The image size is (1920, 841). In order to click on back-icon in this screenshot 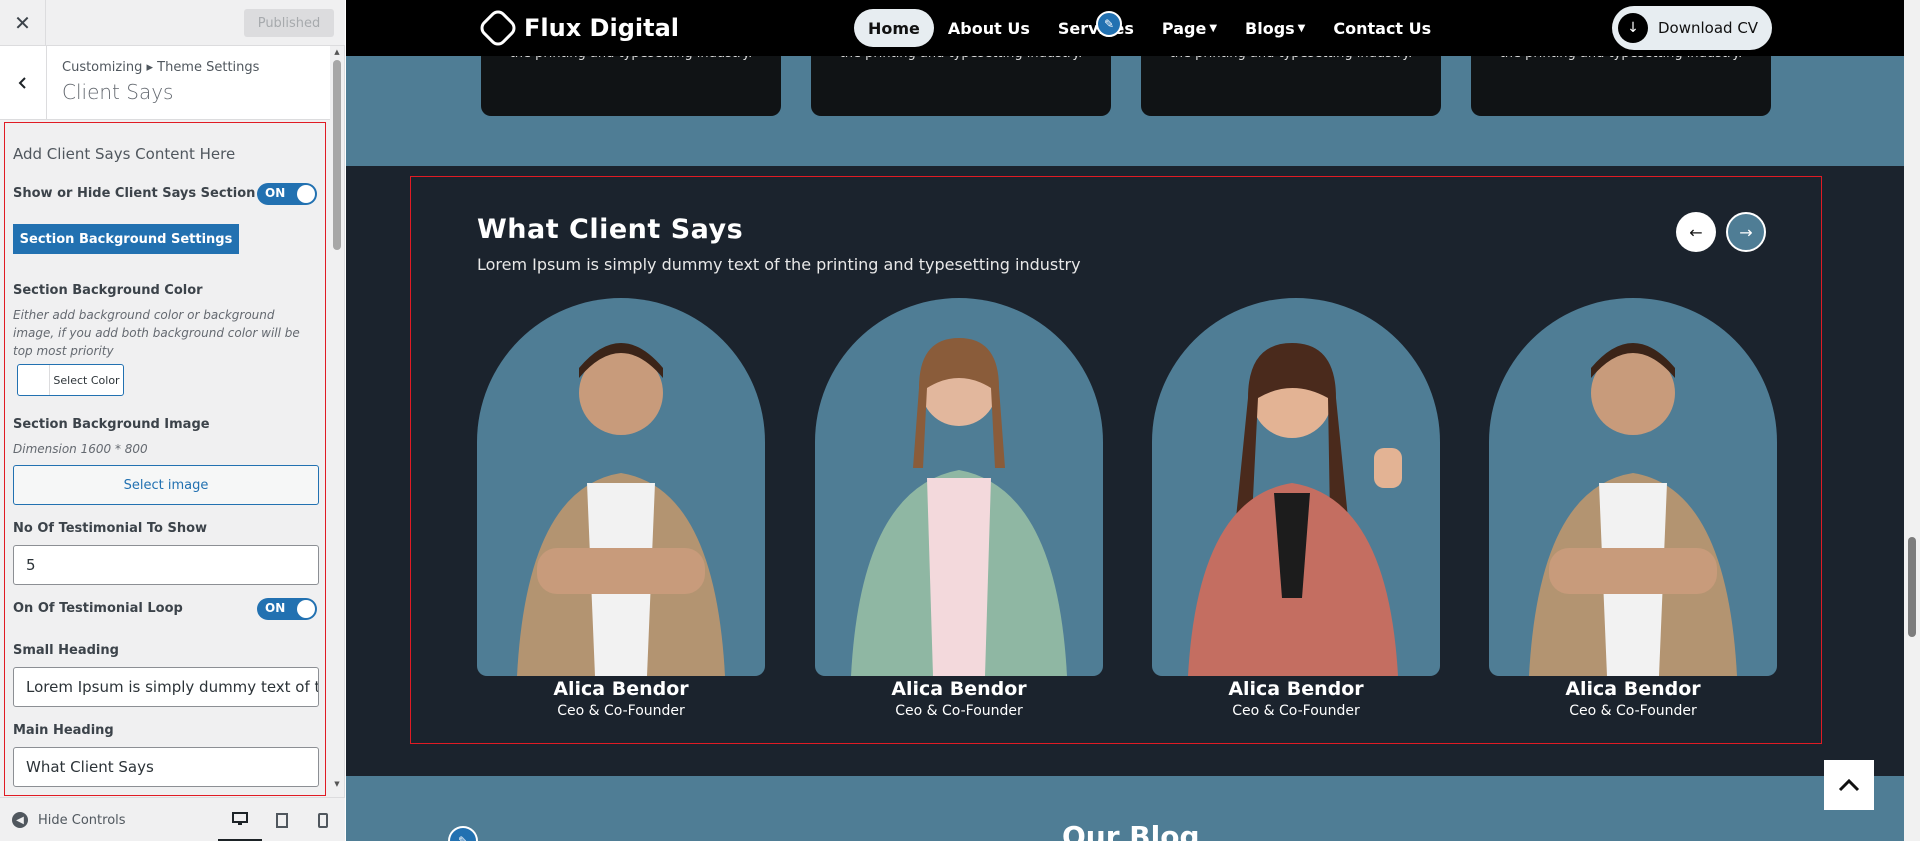, I will do `click(23, 82)`.